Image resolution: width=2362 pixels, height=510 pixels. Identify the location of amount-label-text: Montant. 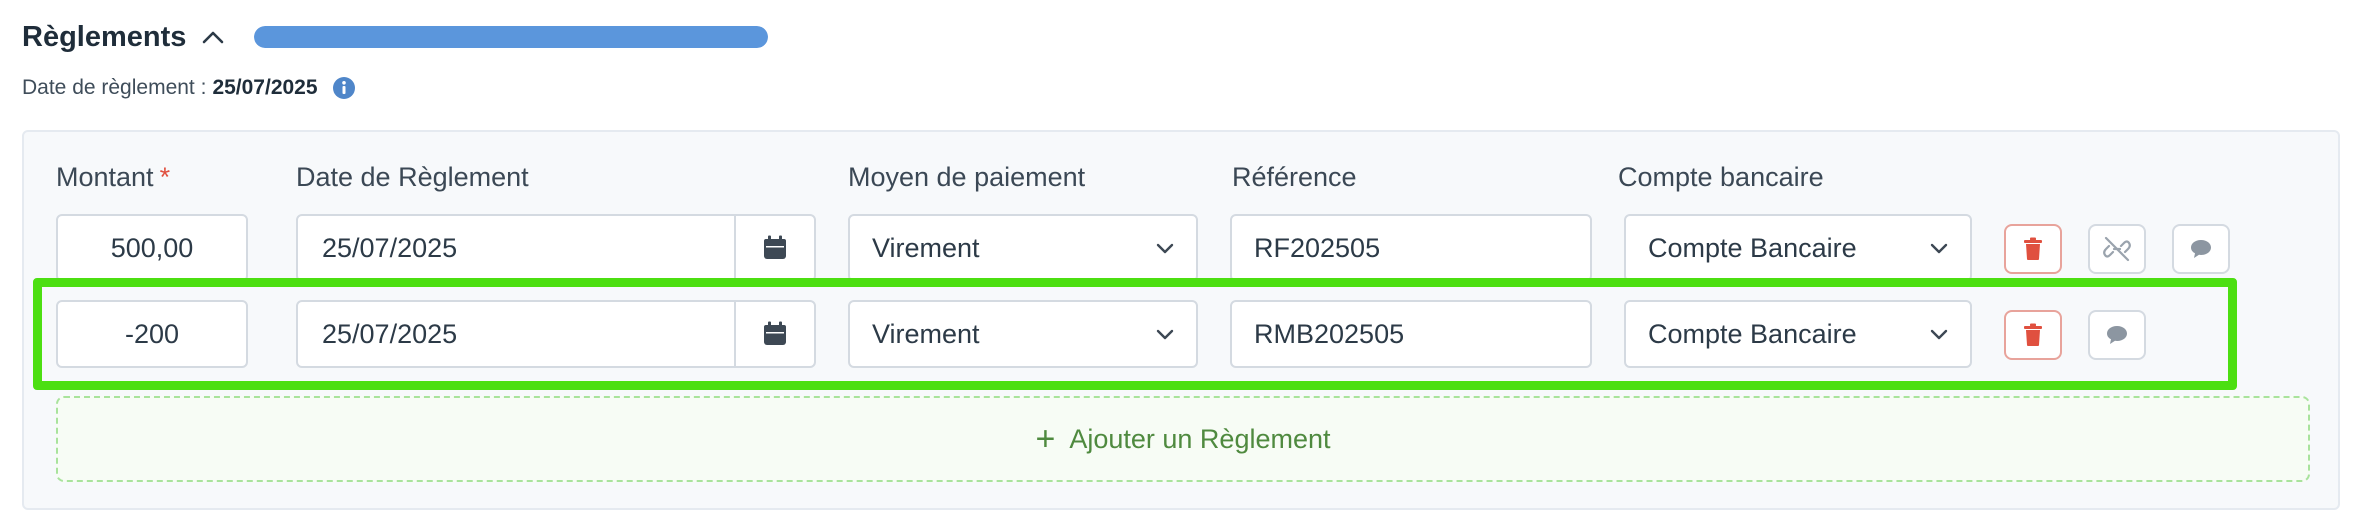
(105, 177).